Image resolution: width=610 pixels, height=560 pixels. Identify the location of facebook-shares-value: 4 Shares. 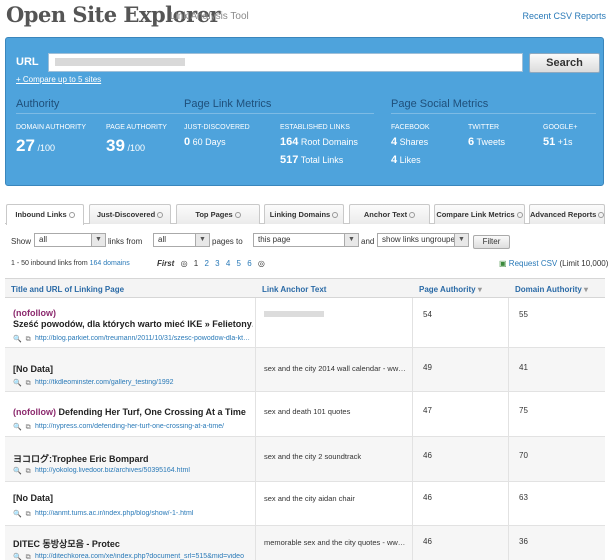
(410, 142).